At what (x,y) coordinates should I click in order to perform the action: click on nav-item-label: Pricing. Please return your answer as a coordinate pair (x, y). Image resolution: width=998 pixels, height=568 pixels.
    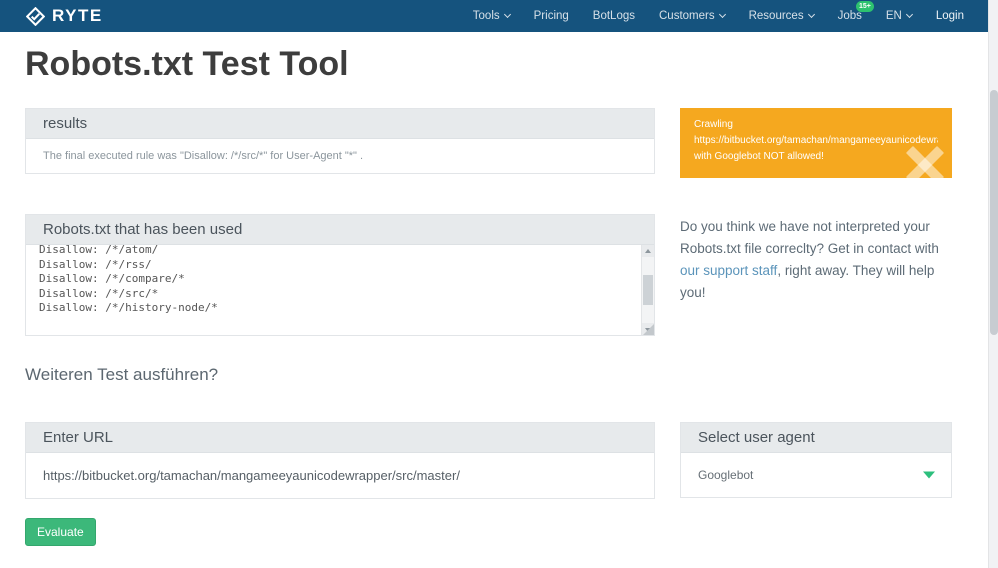
    Looking at the image, I should click on (551, 16).